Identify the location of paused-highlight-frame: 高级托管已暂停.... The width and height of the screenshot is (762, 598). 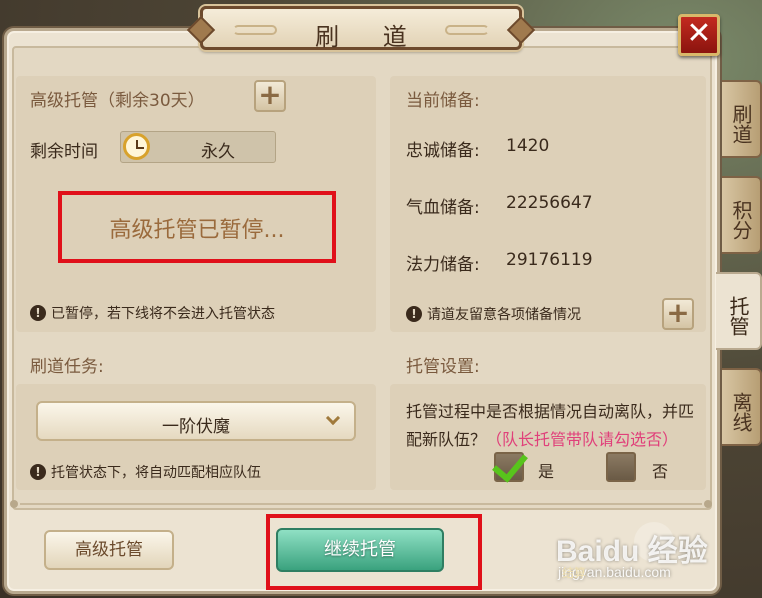
(197, 227).